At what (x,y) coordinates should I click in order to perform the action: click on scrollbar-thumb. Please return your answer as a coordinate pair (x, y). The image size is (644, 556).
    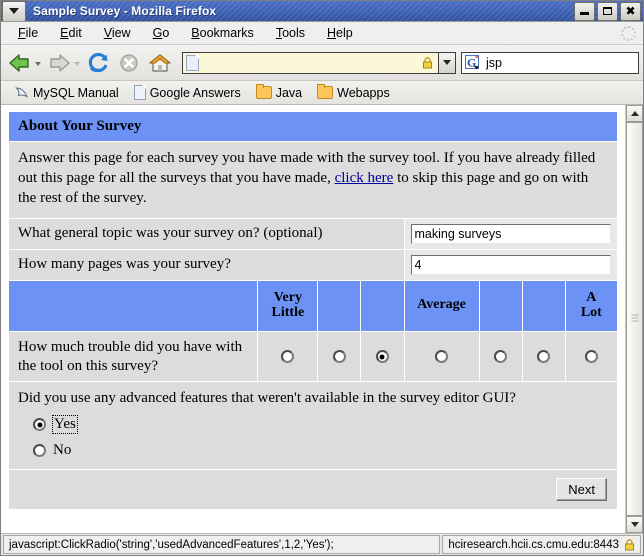
    Looking at the image, I should click on (634, 319).